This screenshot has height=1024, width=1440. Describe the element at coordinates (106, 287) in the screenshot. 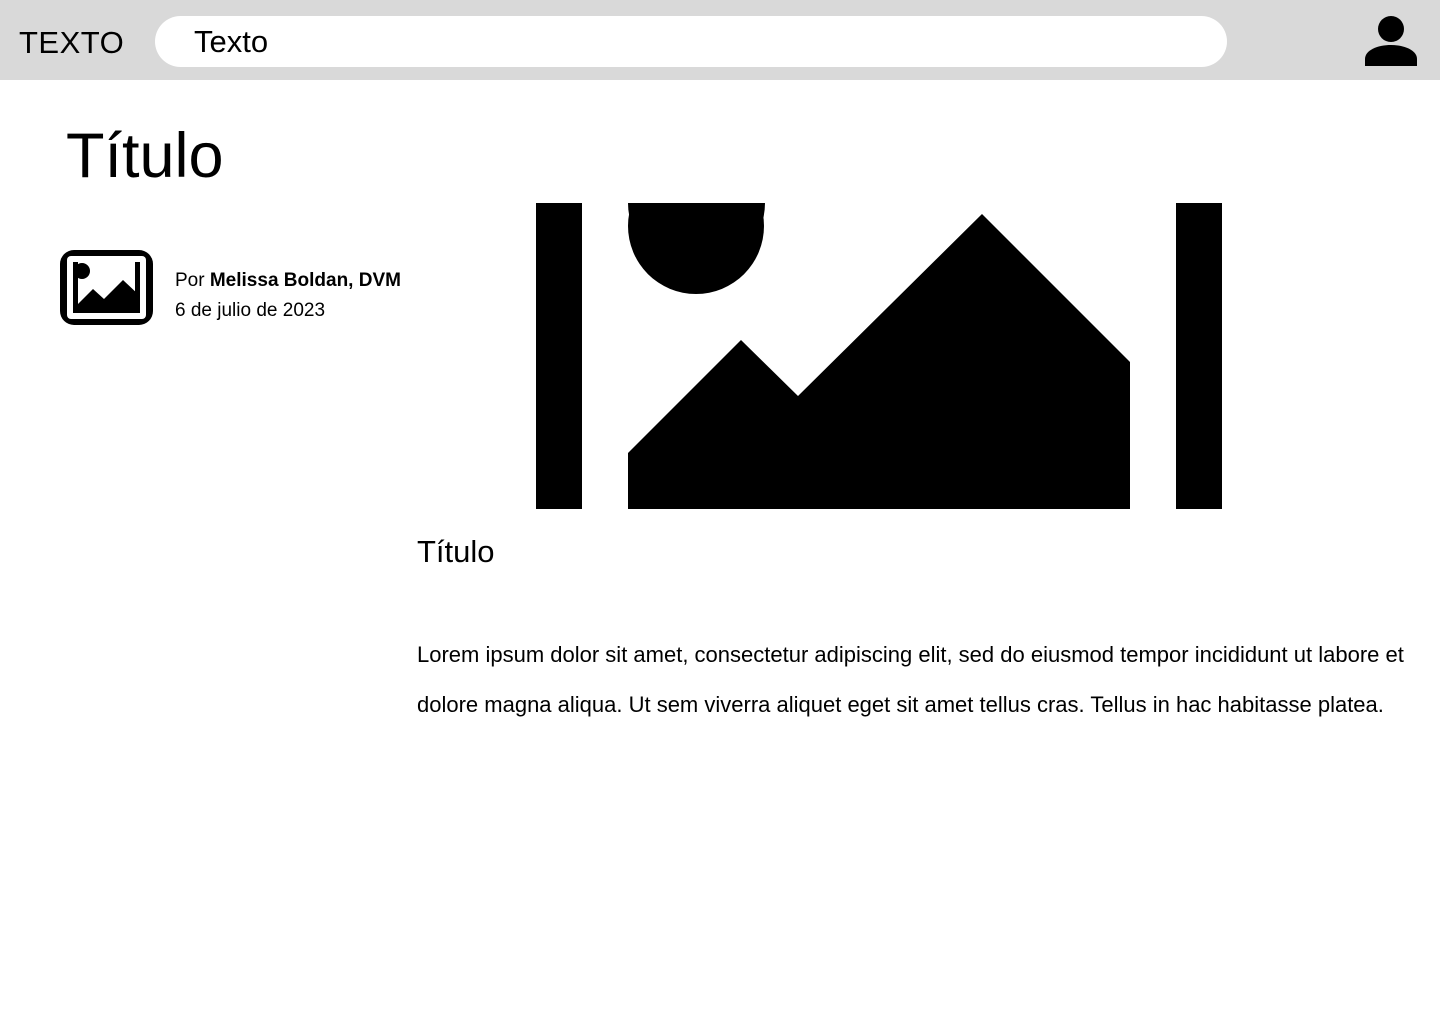

I see `image-icon` at that location.